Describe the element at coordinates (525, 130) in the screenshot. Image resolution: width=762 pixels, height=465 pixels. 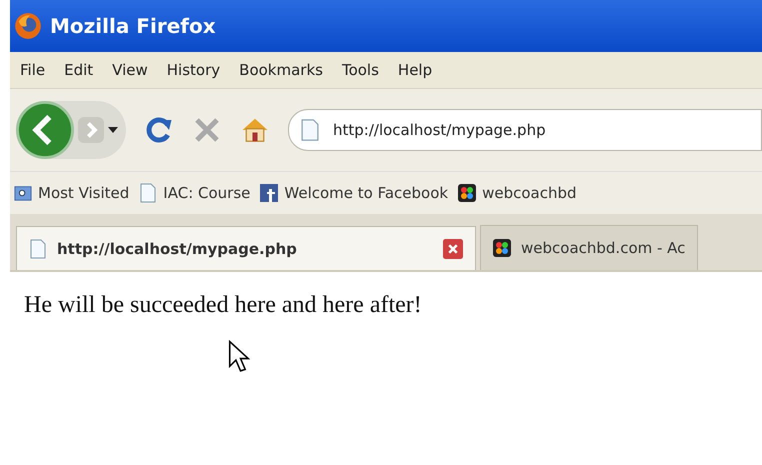
I see `address-bar: http://localhost/mypage.php` at that location.